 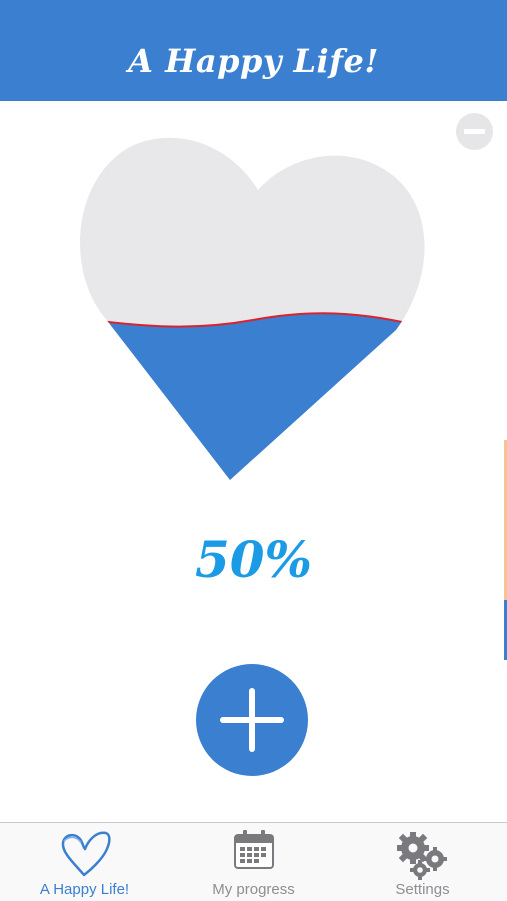 What do you see at coordinates (253, 61) in the screenshot?
I see `app-title: A Happy Life!` at bounding box center [253, 61].